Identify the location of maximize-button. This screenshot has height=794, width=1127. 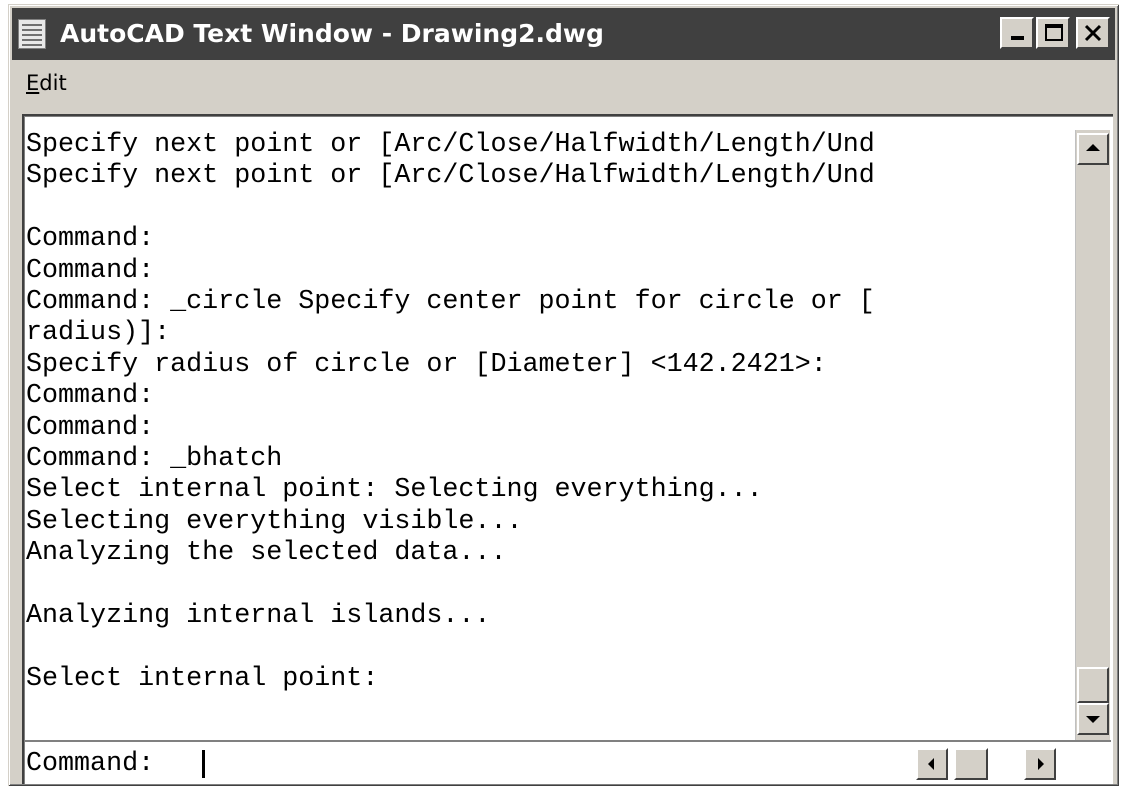
(1053, 33).